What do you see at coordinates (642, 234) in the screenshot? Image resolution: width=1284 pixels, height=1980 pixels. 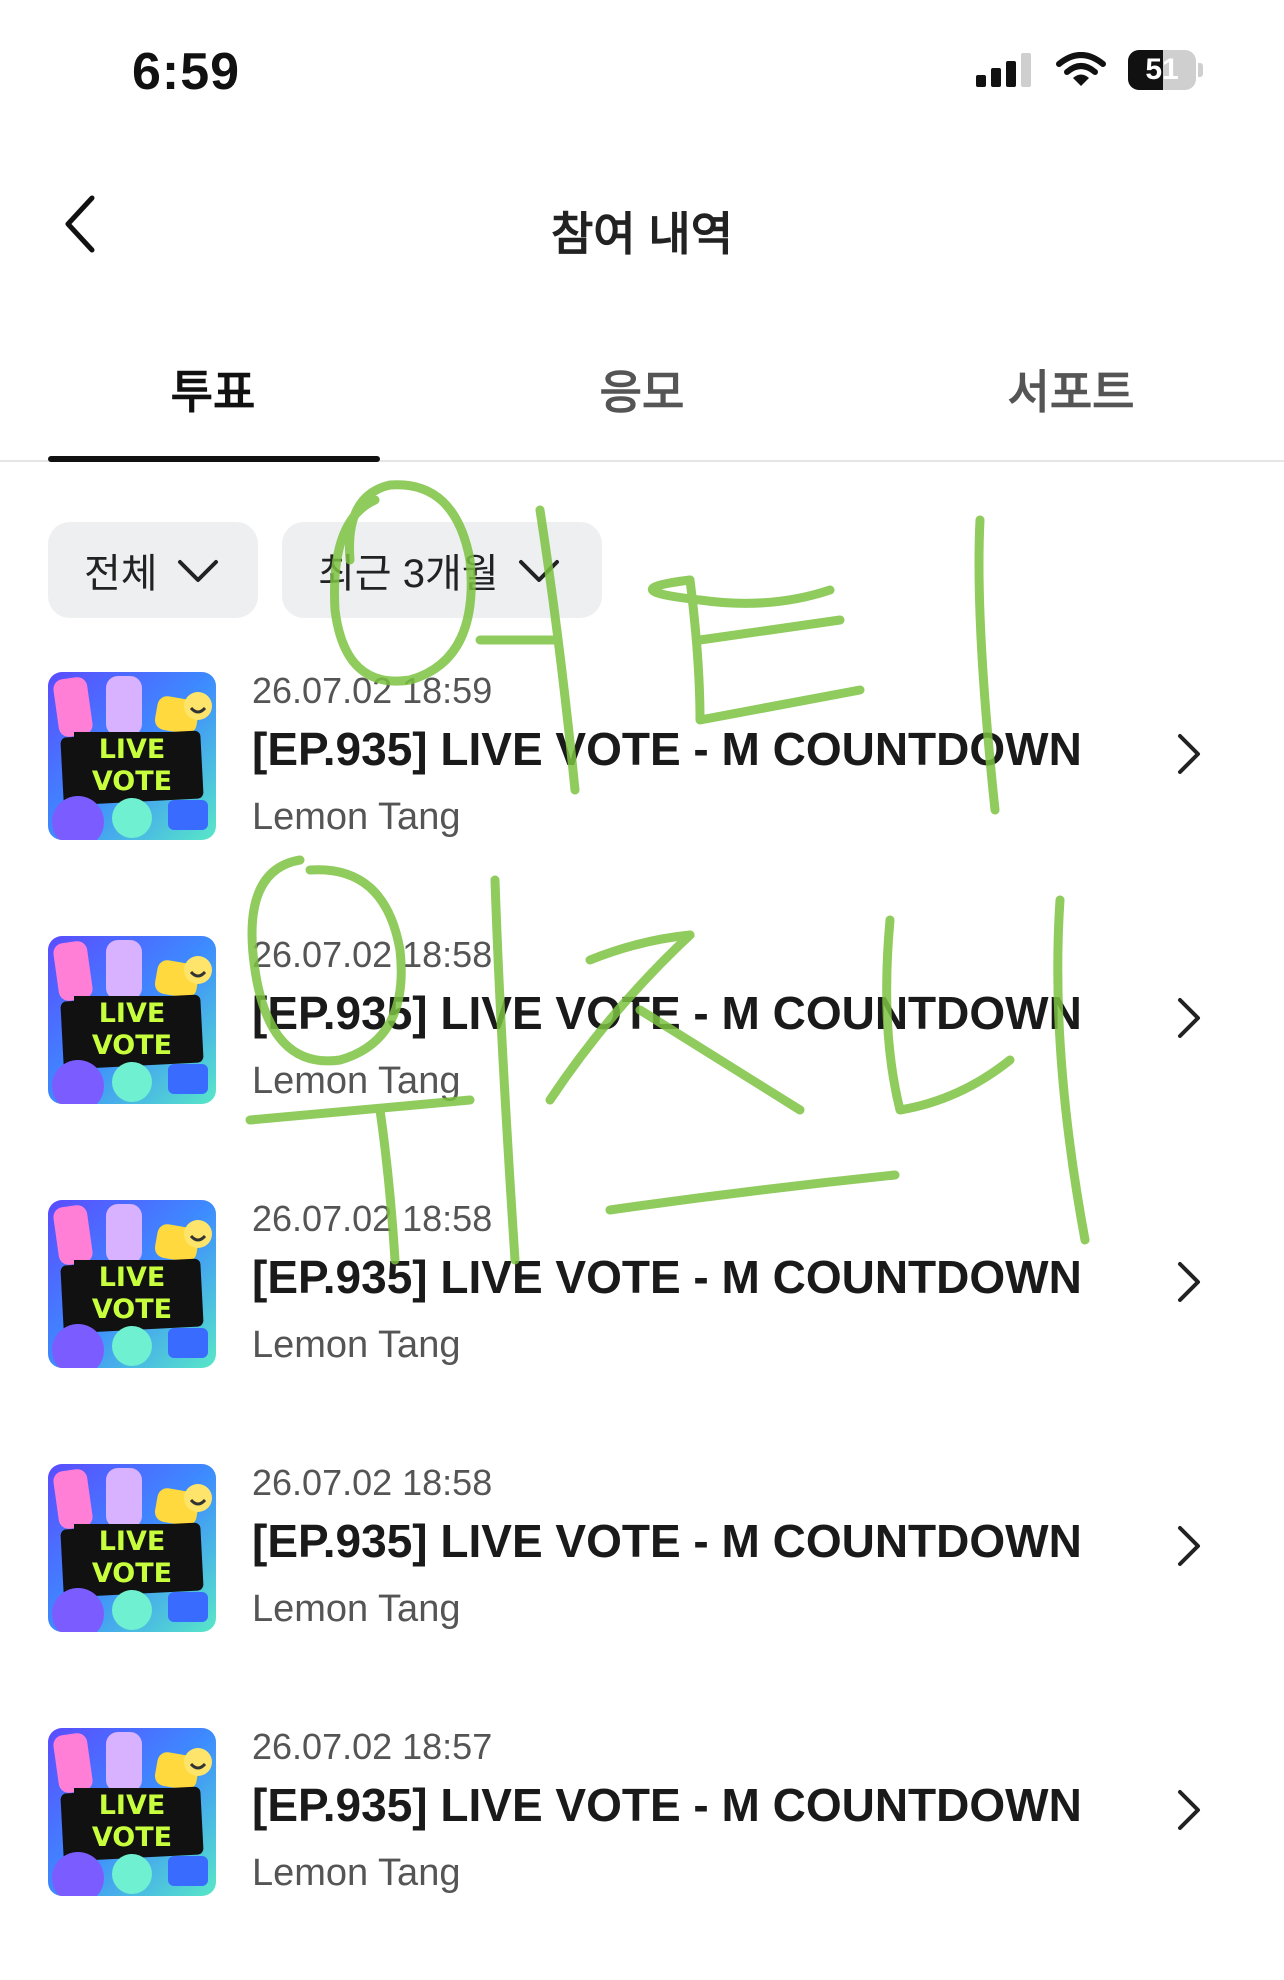 I see `page-title: 참여 내역` at bounding box center [642, 234].